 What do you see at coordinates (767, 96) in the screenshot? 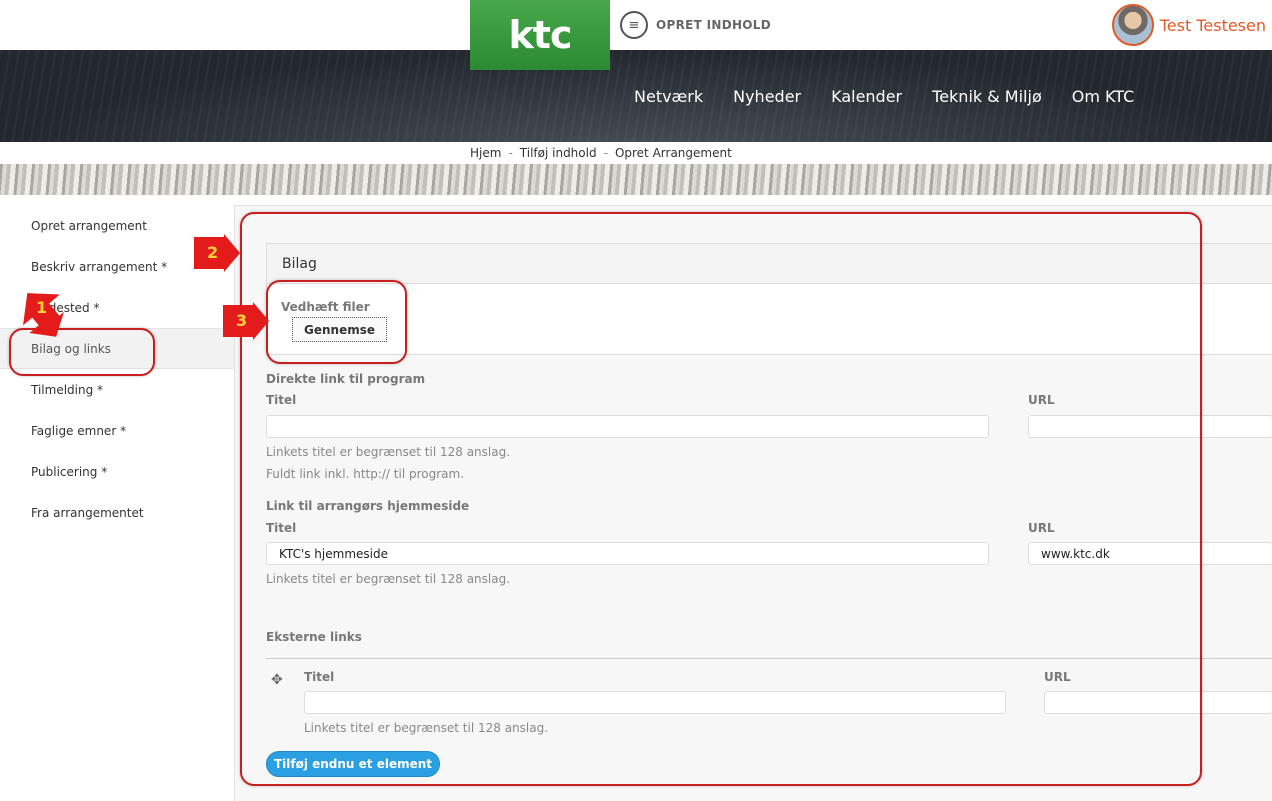
I see `nav-item-nyheder: Nyheder` at bounding box center [767, 96].